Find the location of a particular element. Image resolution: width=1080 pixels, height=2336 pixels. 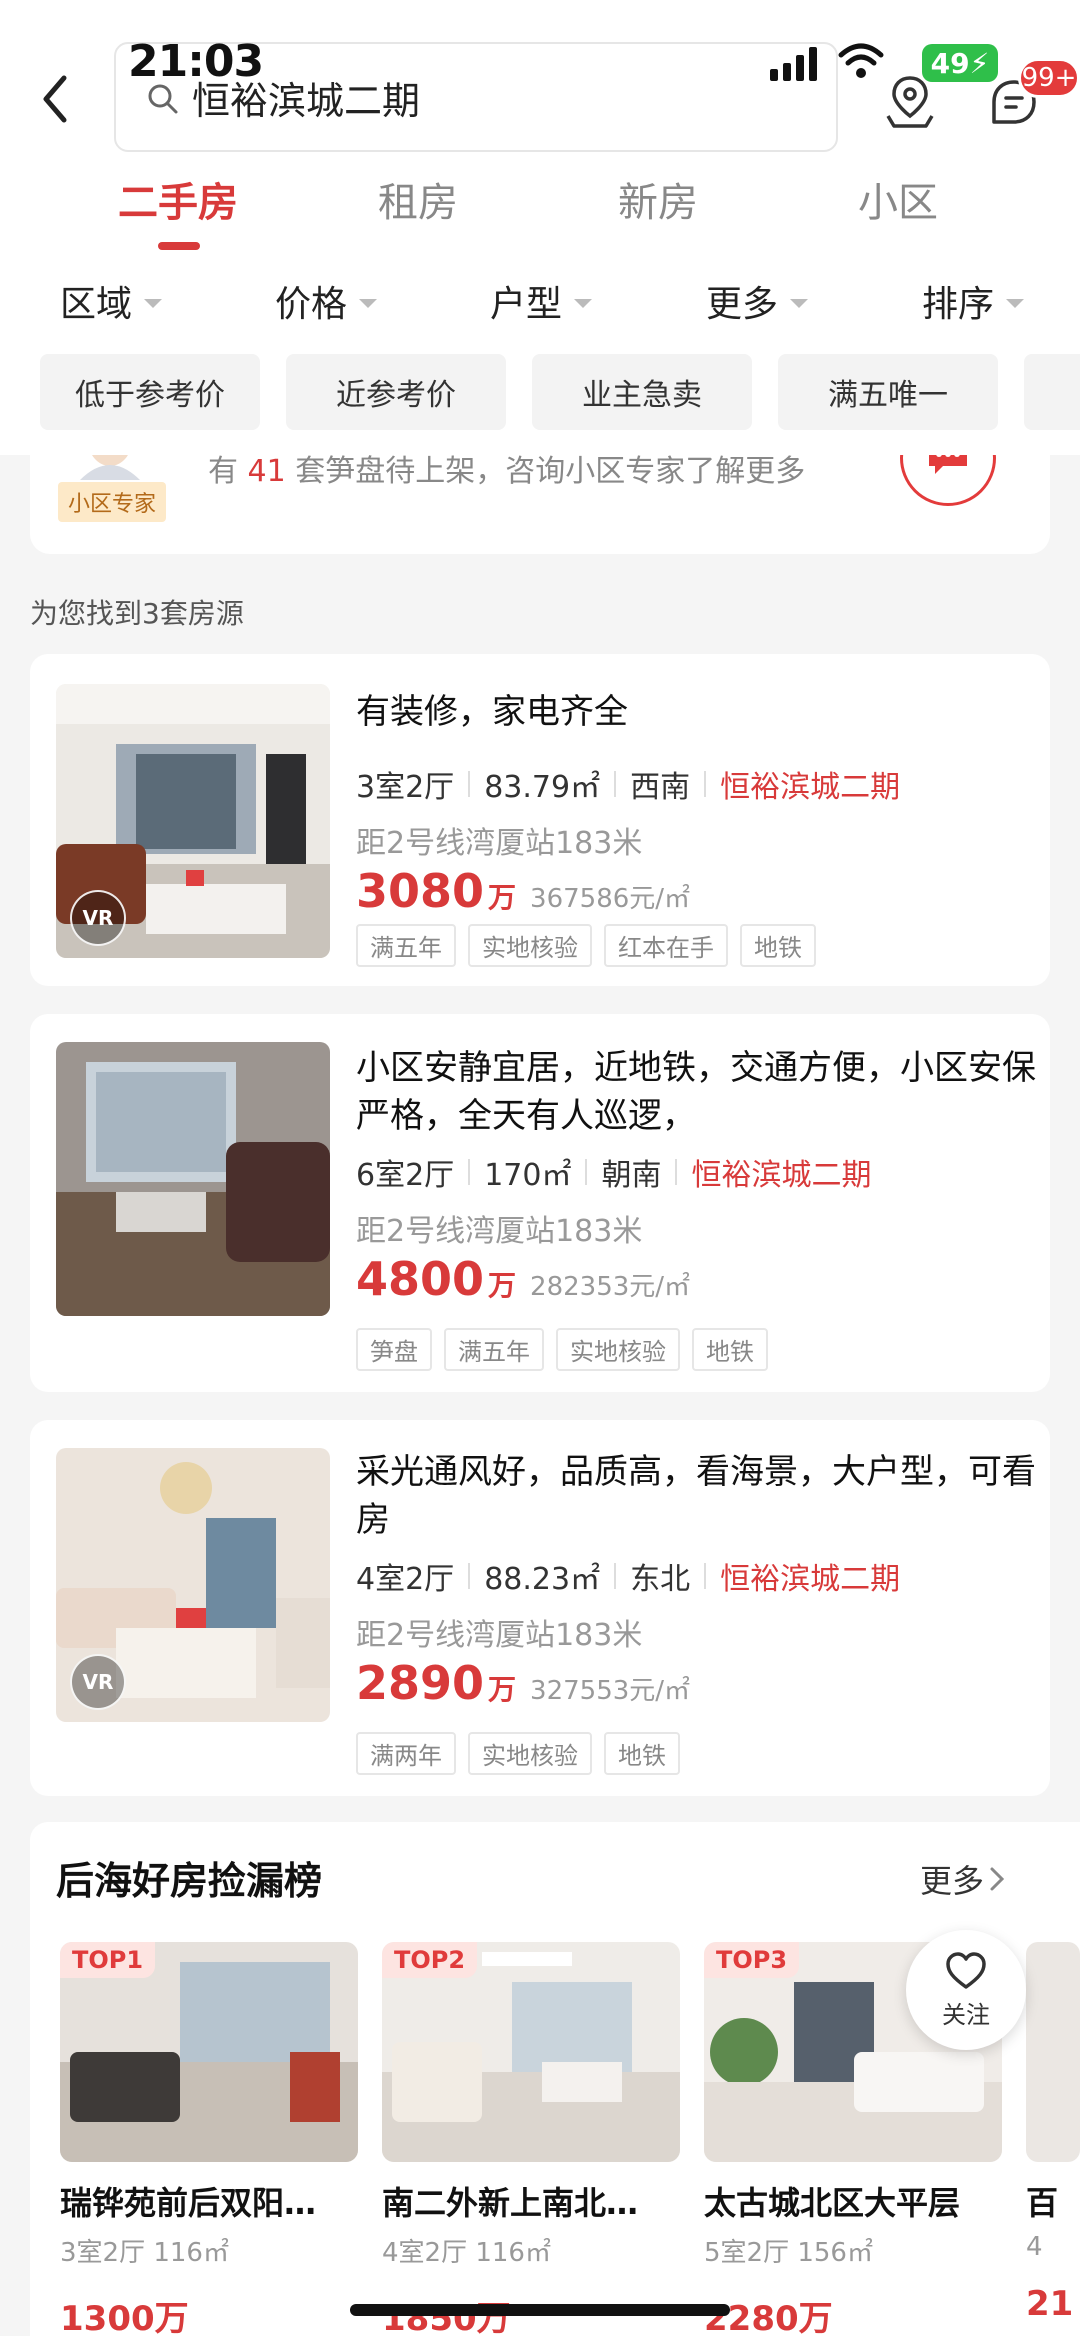

tab-second-hand: 二手房 is located at coordinates (178, 199).